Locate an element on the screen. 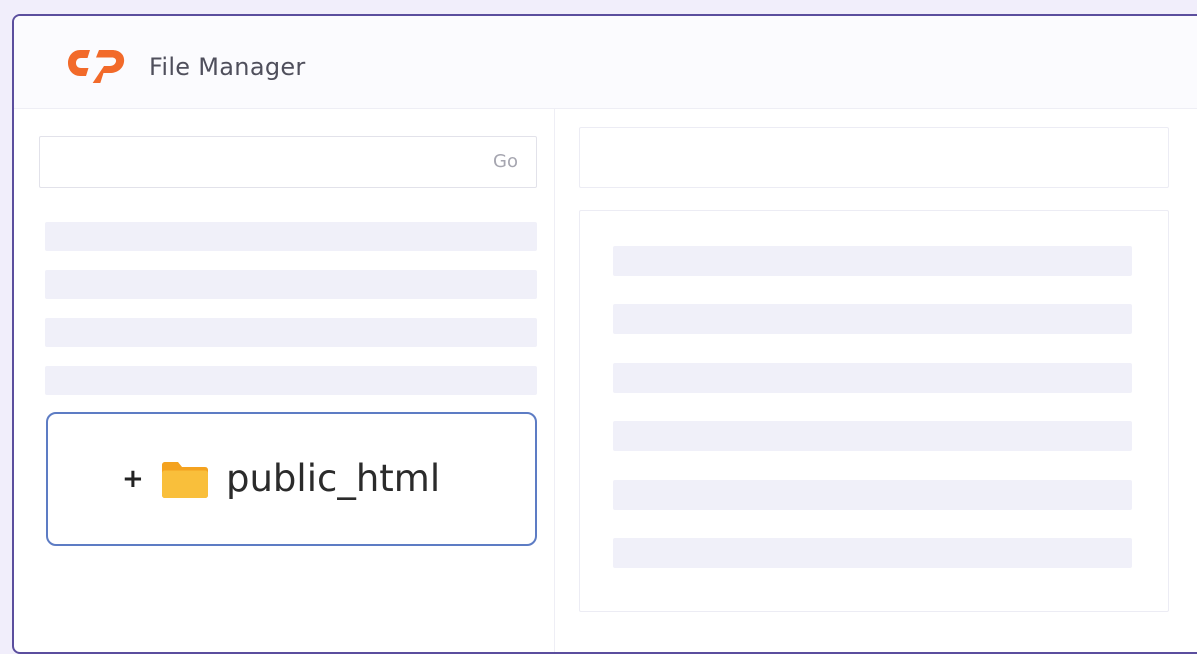 This screenshot has height=654, width=1197. path-search-input is located at coordinates (262, 163).